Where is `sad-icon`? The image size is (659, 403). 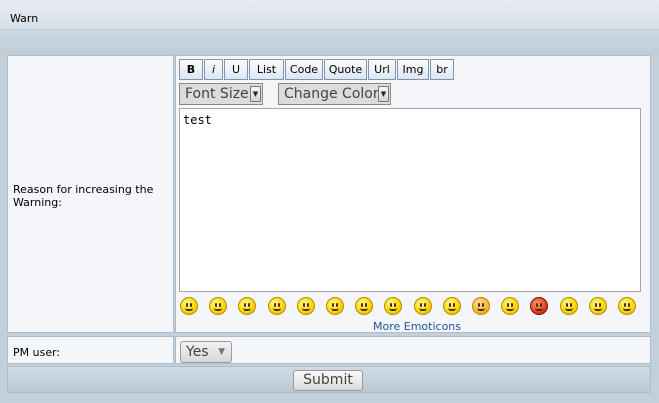
sad-icon is located at coordinates (335, 306).